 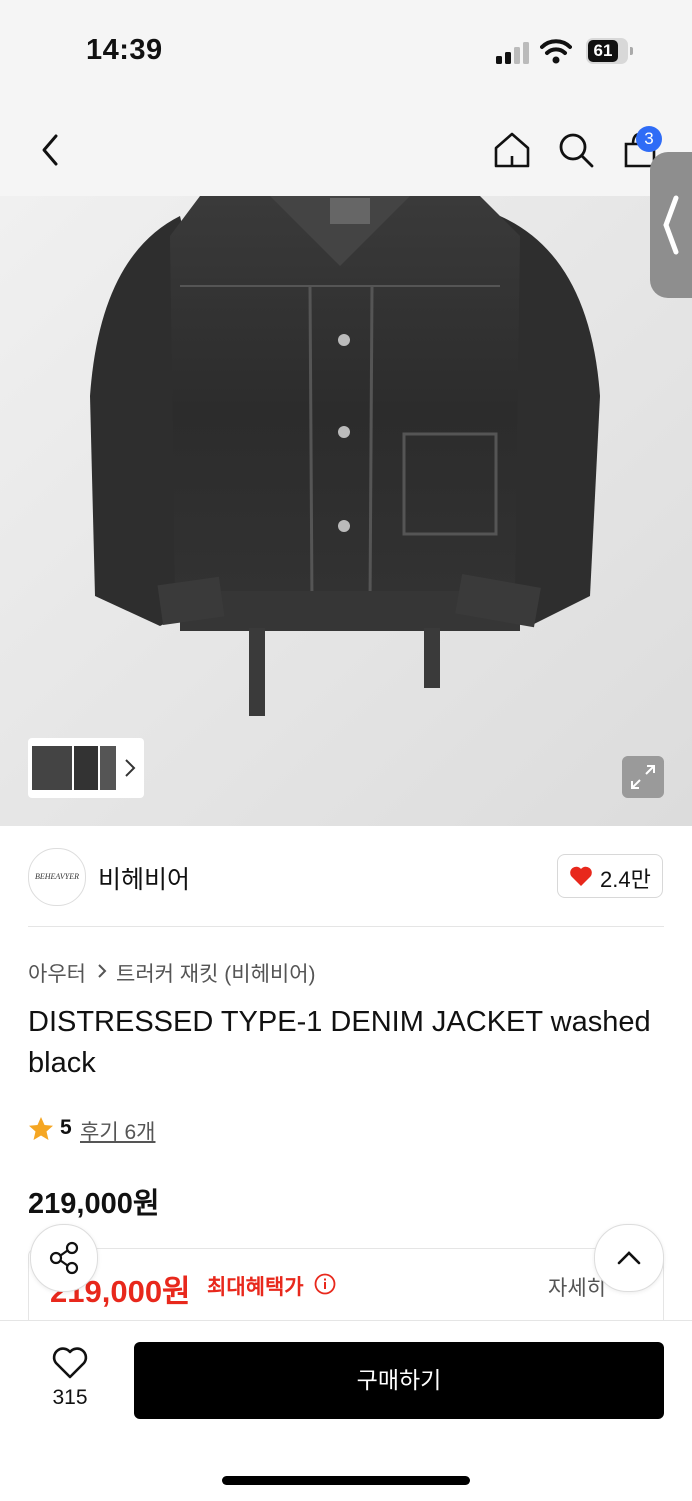 I want to click on share-icon, so click(x=64, y=1258).